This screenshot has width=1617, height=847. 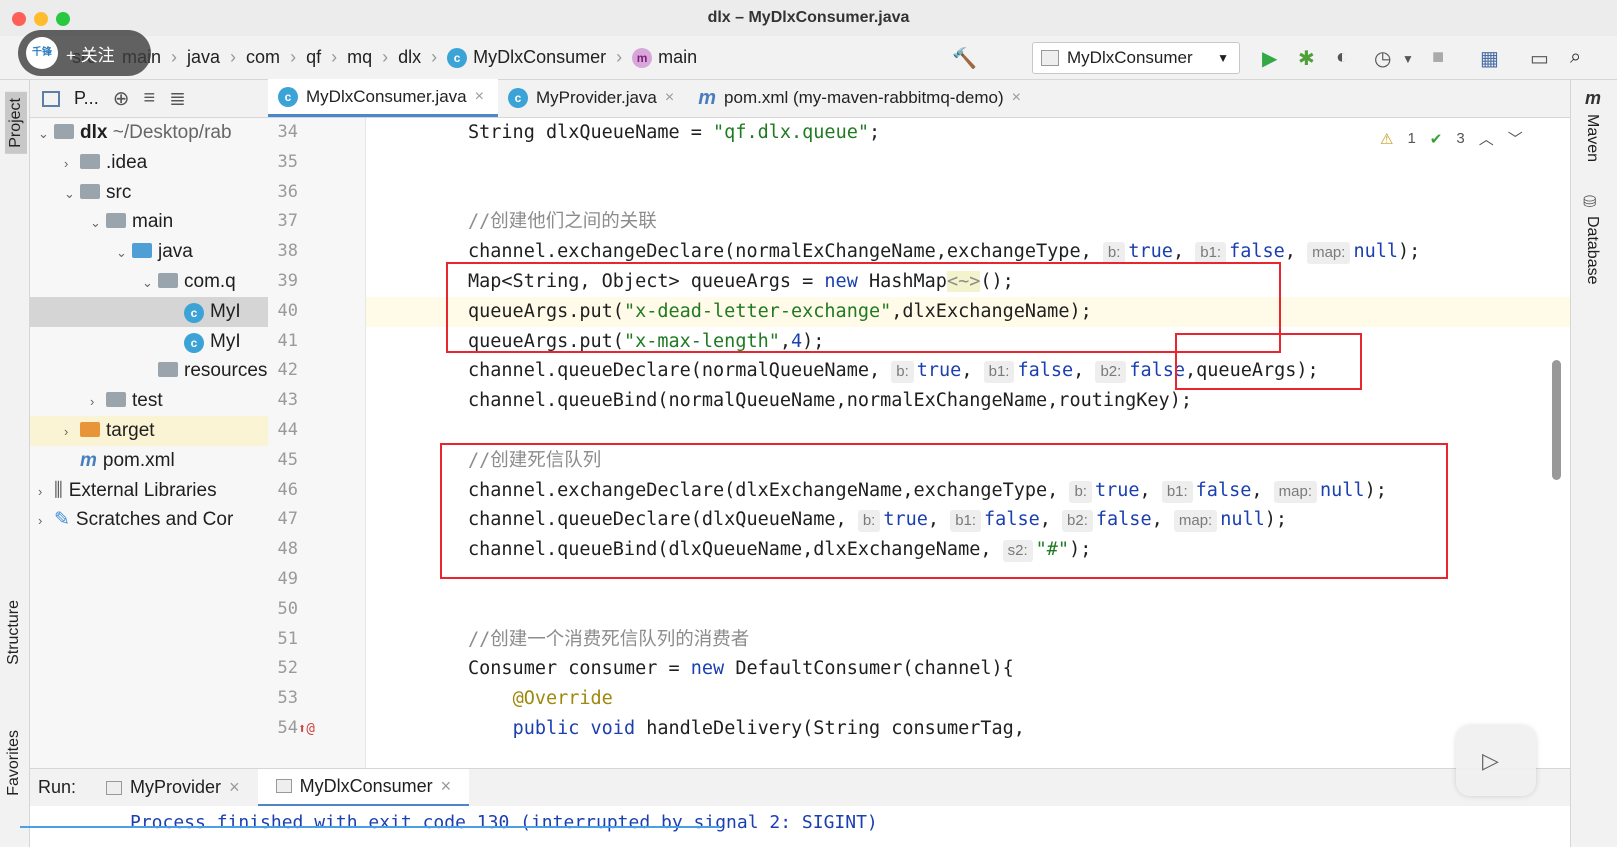 What do you see at coordinates (1539, 58) in the screenshot?
I see `window-layout-icon: ▭` at bounding box center [1539, 58].